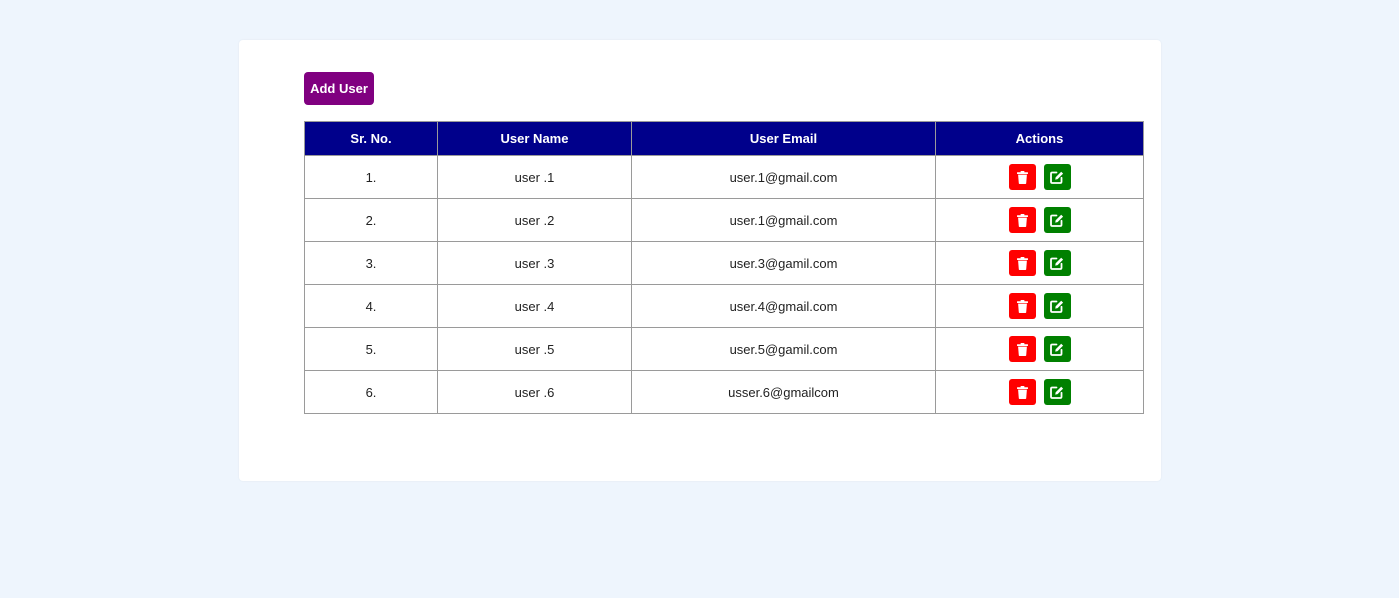 The width and height of the screenshot is (1399, 598). I want to click on sr-no-cell: 4., so click(371, 306).